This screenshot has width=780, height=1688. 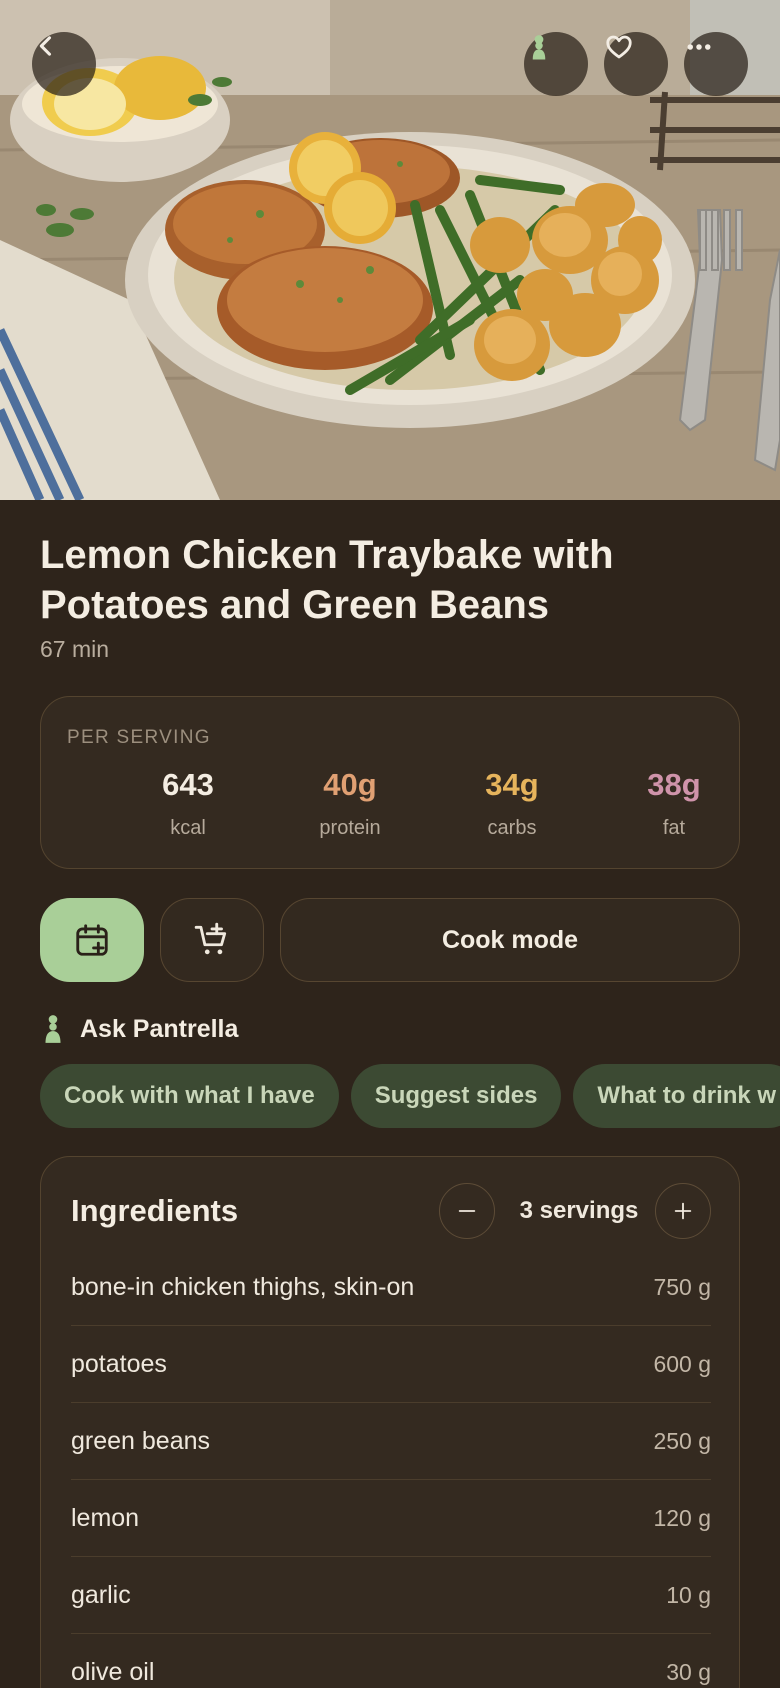 What do you see at coordinates (189, 1096) in the screenshot?
I see `chip-cook-with-what-i-have: Cook with what I have` at bounding box center [189, 1096].